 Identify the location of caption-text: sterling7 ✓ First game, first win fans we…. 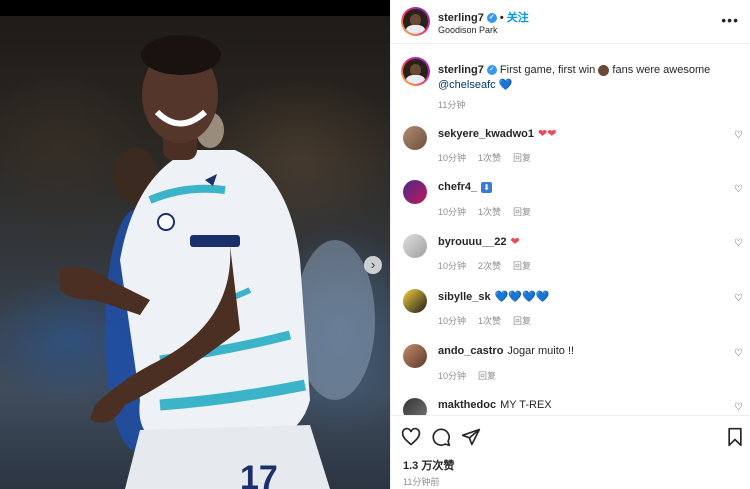
(583, 78).